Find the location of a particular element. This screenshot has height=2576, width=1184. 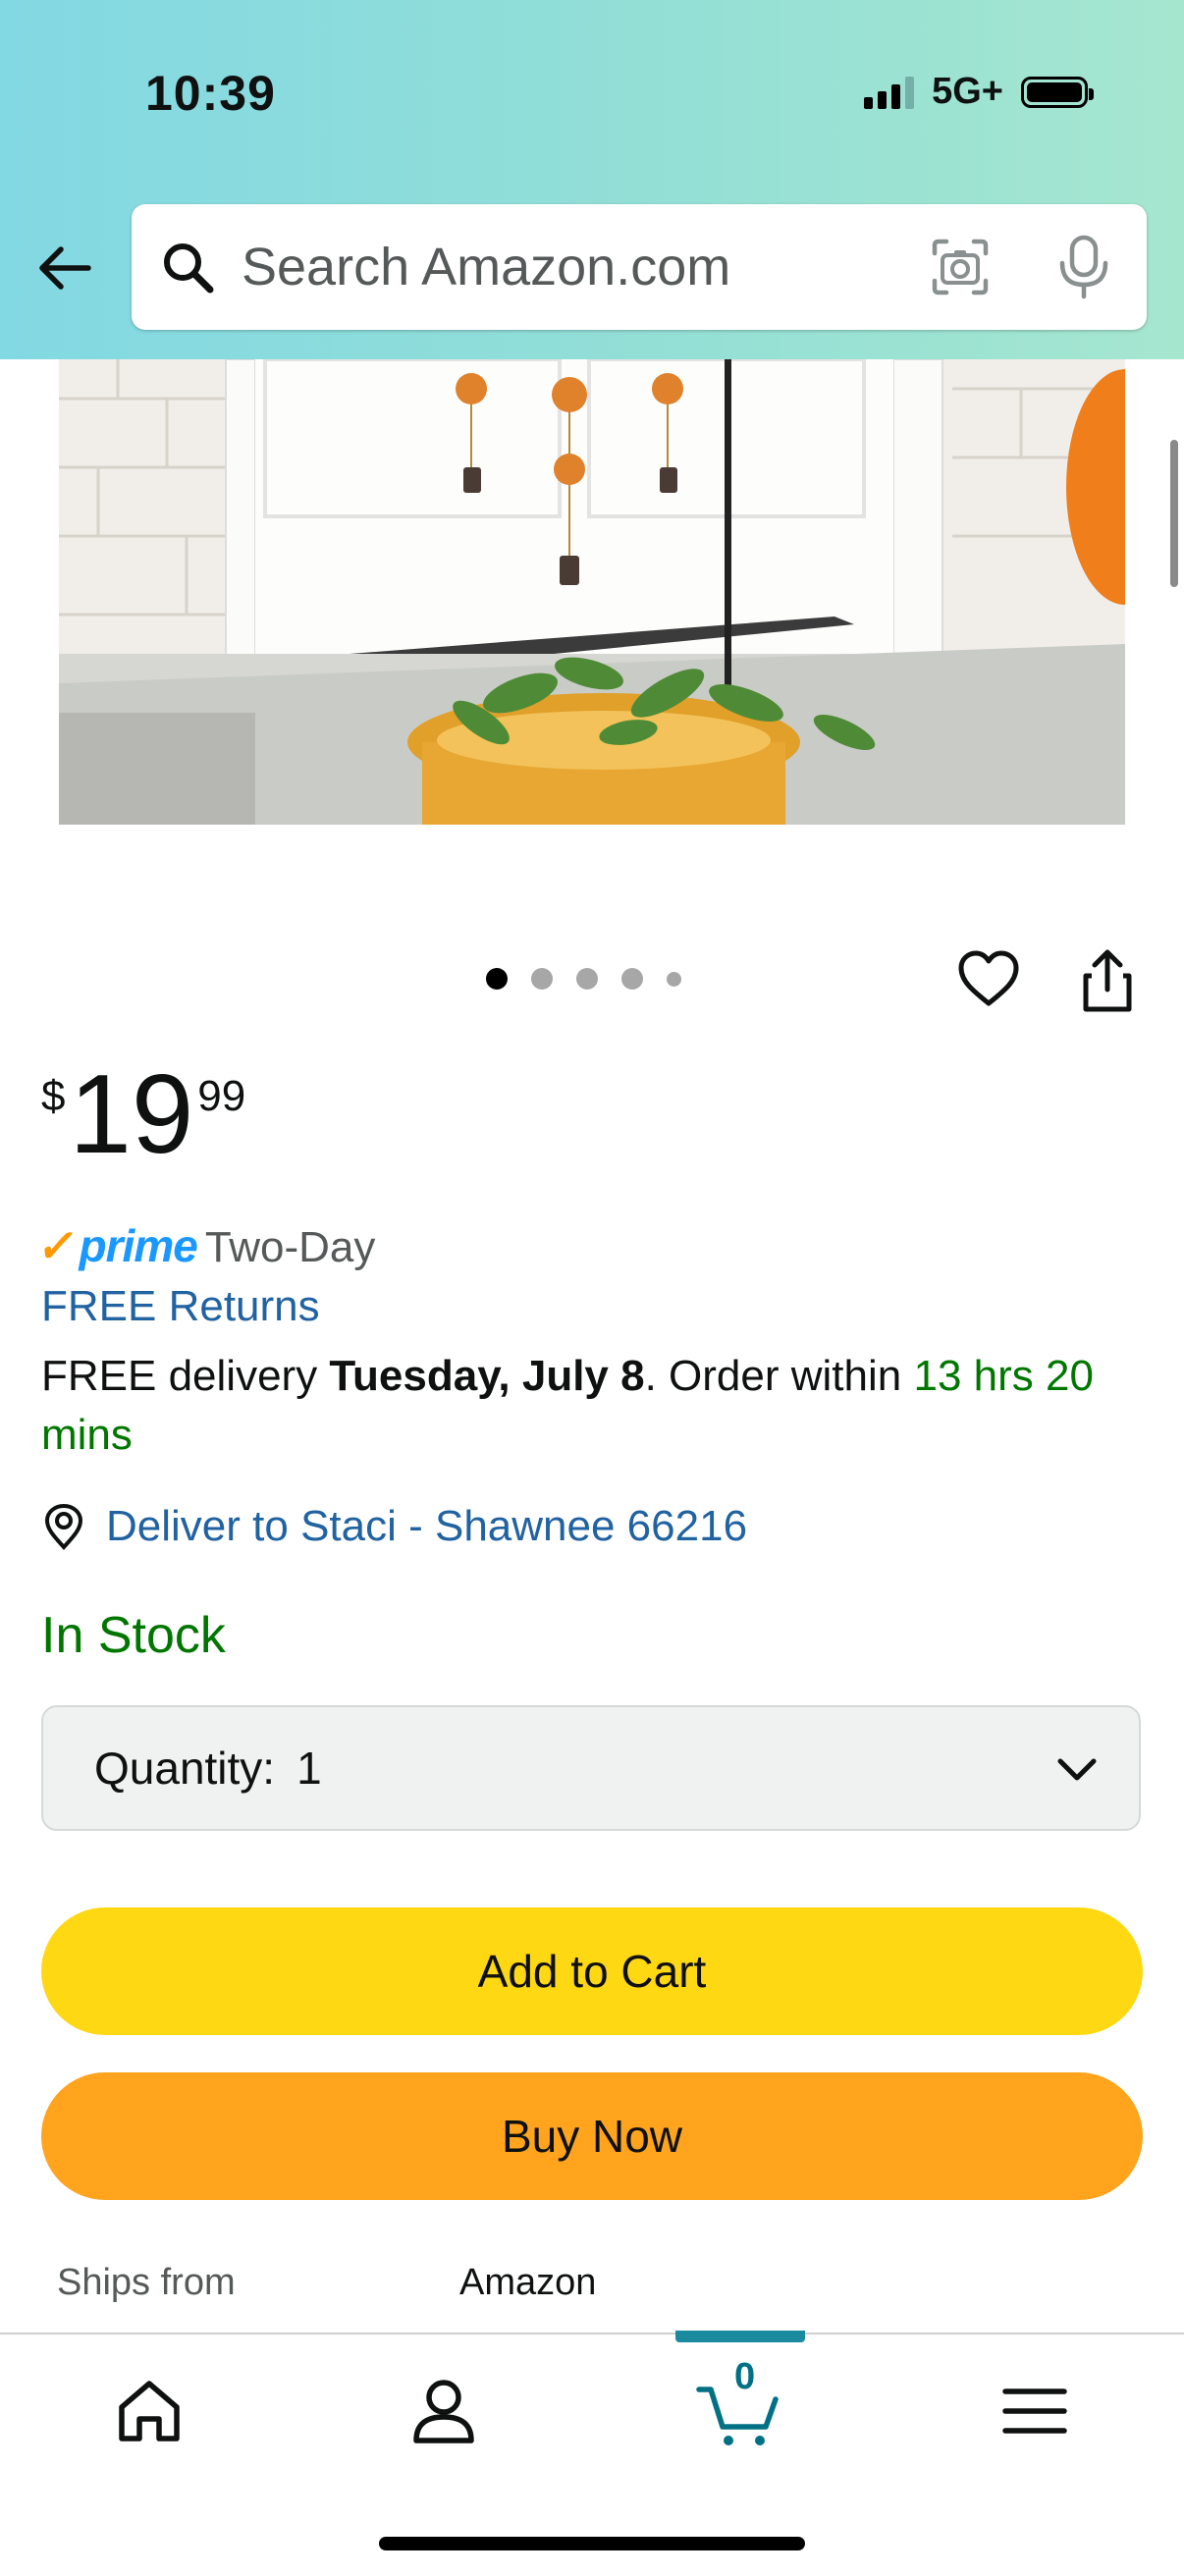

home-icon is located at coordinates (149, 2411).